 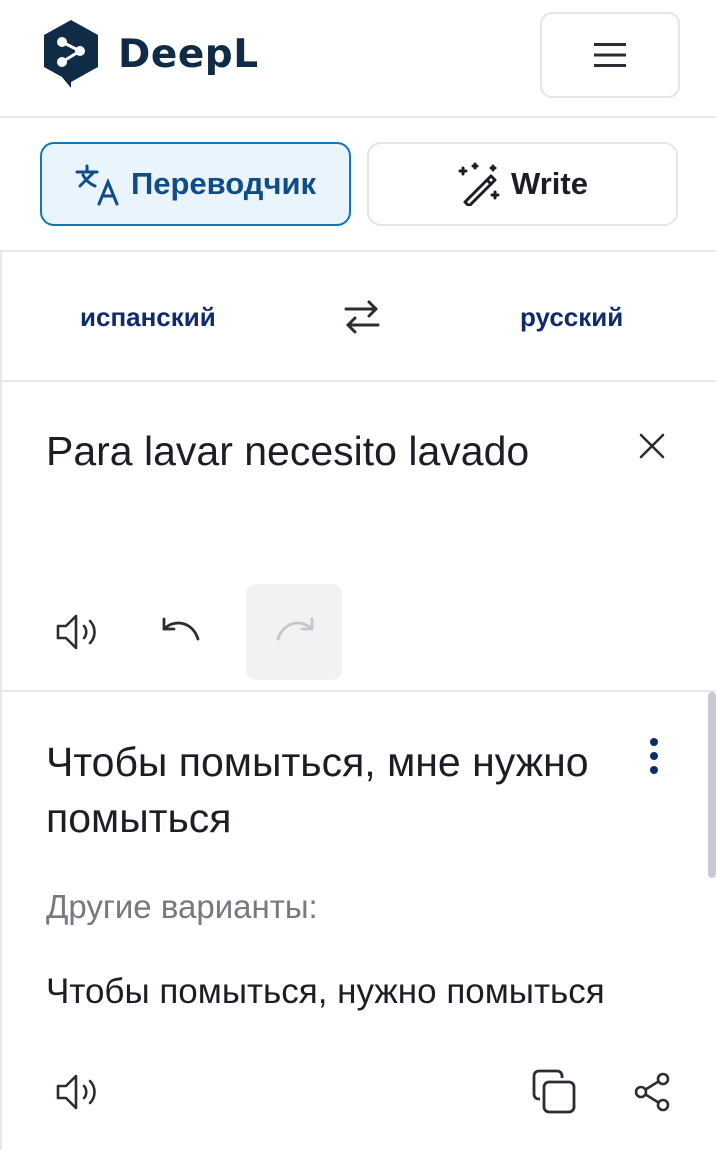 I want to click on deepl-logo: DeepL, so click(x=149, y=54).